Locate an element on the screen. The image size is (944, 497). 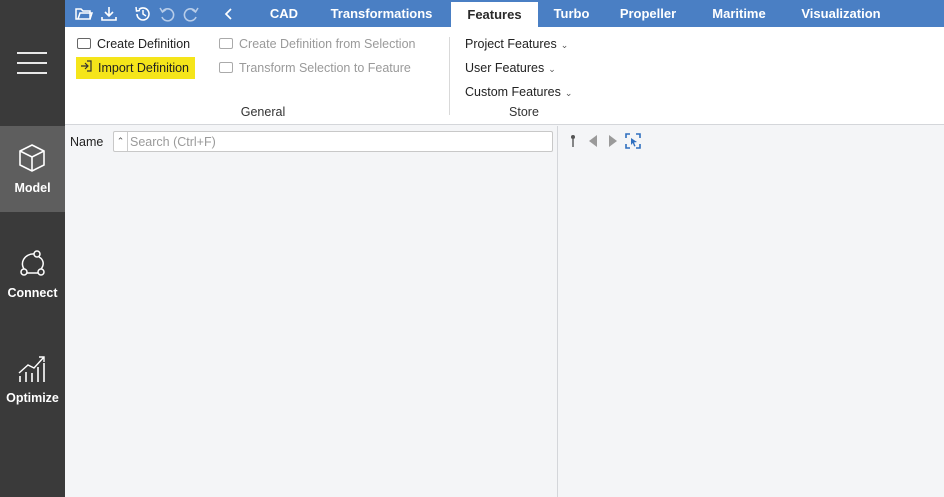
tab-transformations: Transformations is located at coordinates (381, 13).